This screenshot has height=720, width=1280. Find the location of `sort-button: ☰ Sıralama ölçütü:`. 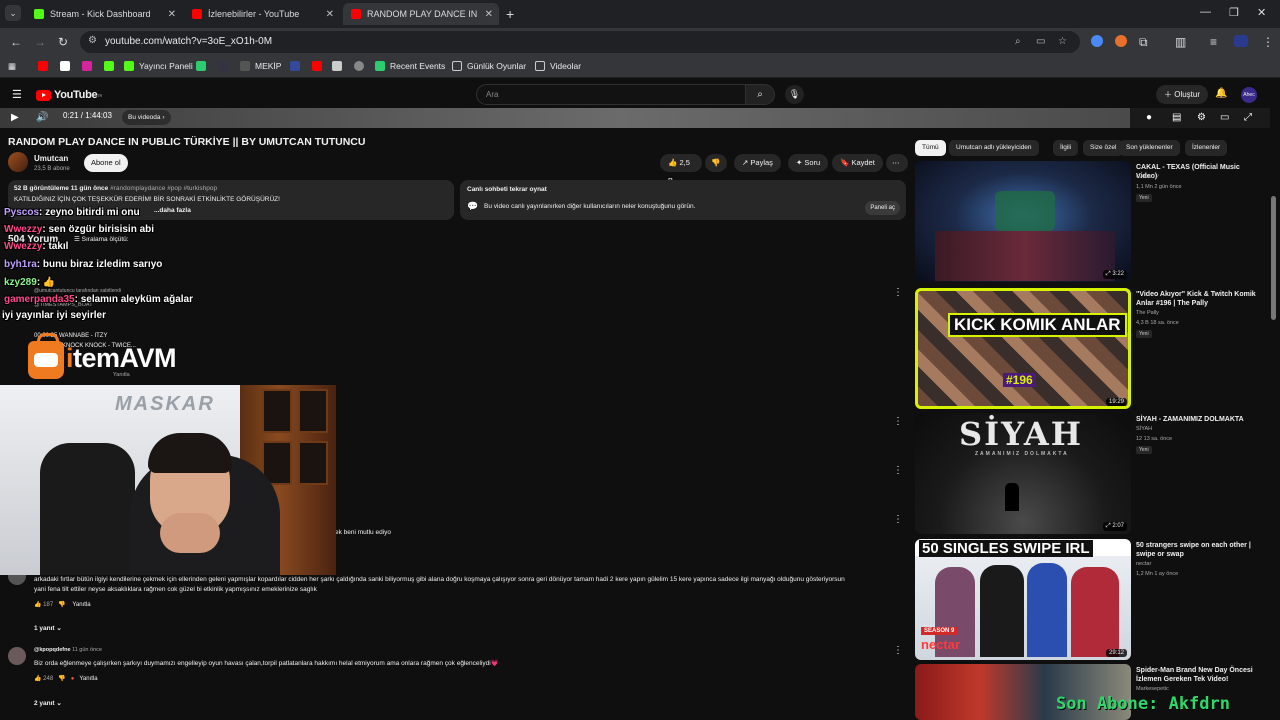

sort-button: ☰ Sıralama ölçütü: is located at coordinates (101, 239).